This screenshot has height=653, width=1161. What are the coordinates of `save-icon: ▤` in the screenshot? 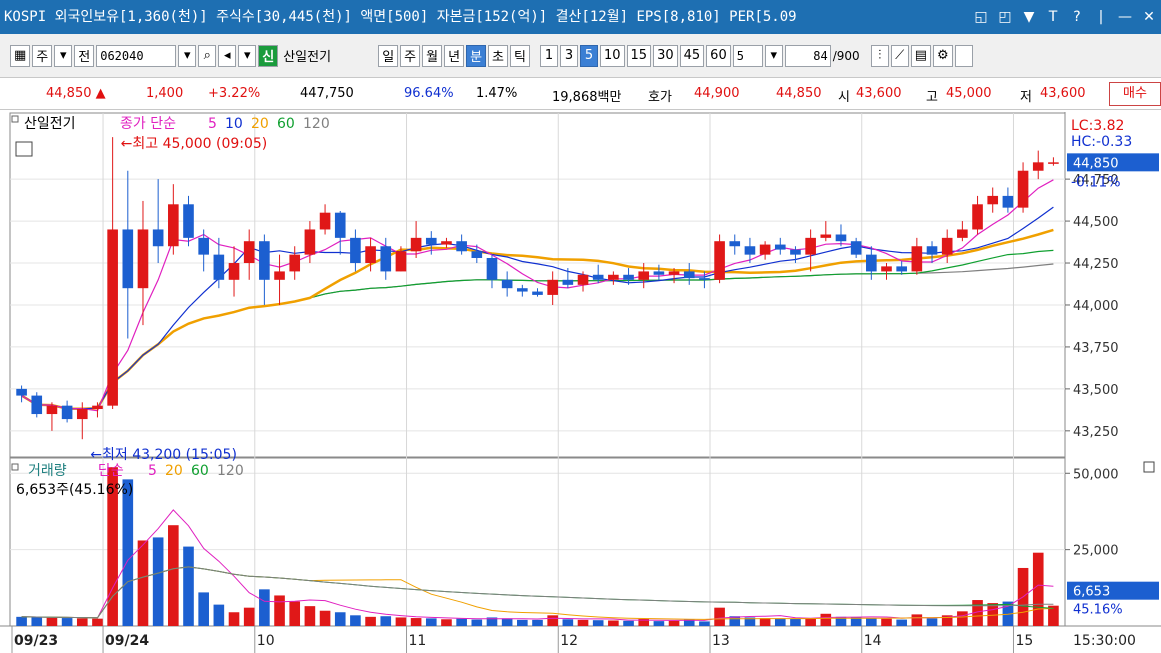 It's located at (921, 55).